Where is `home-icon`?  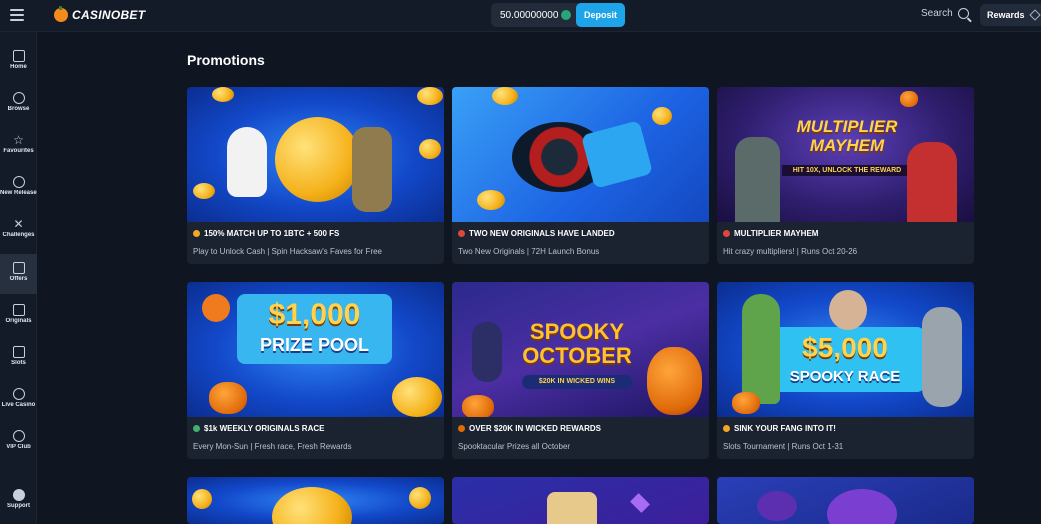 home-icon is located at coordinates (18, 56).